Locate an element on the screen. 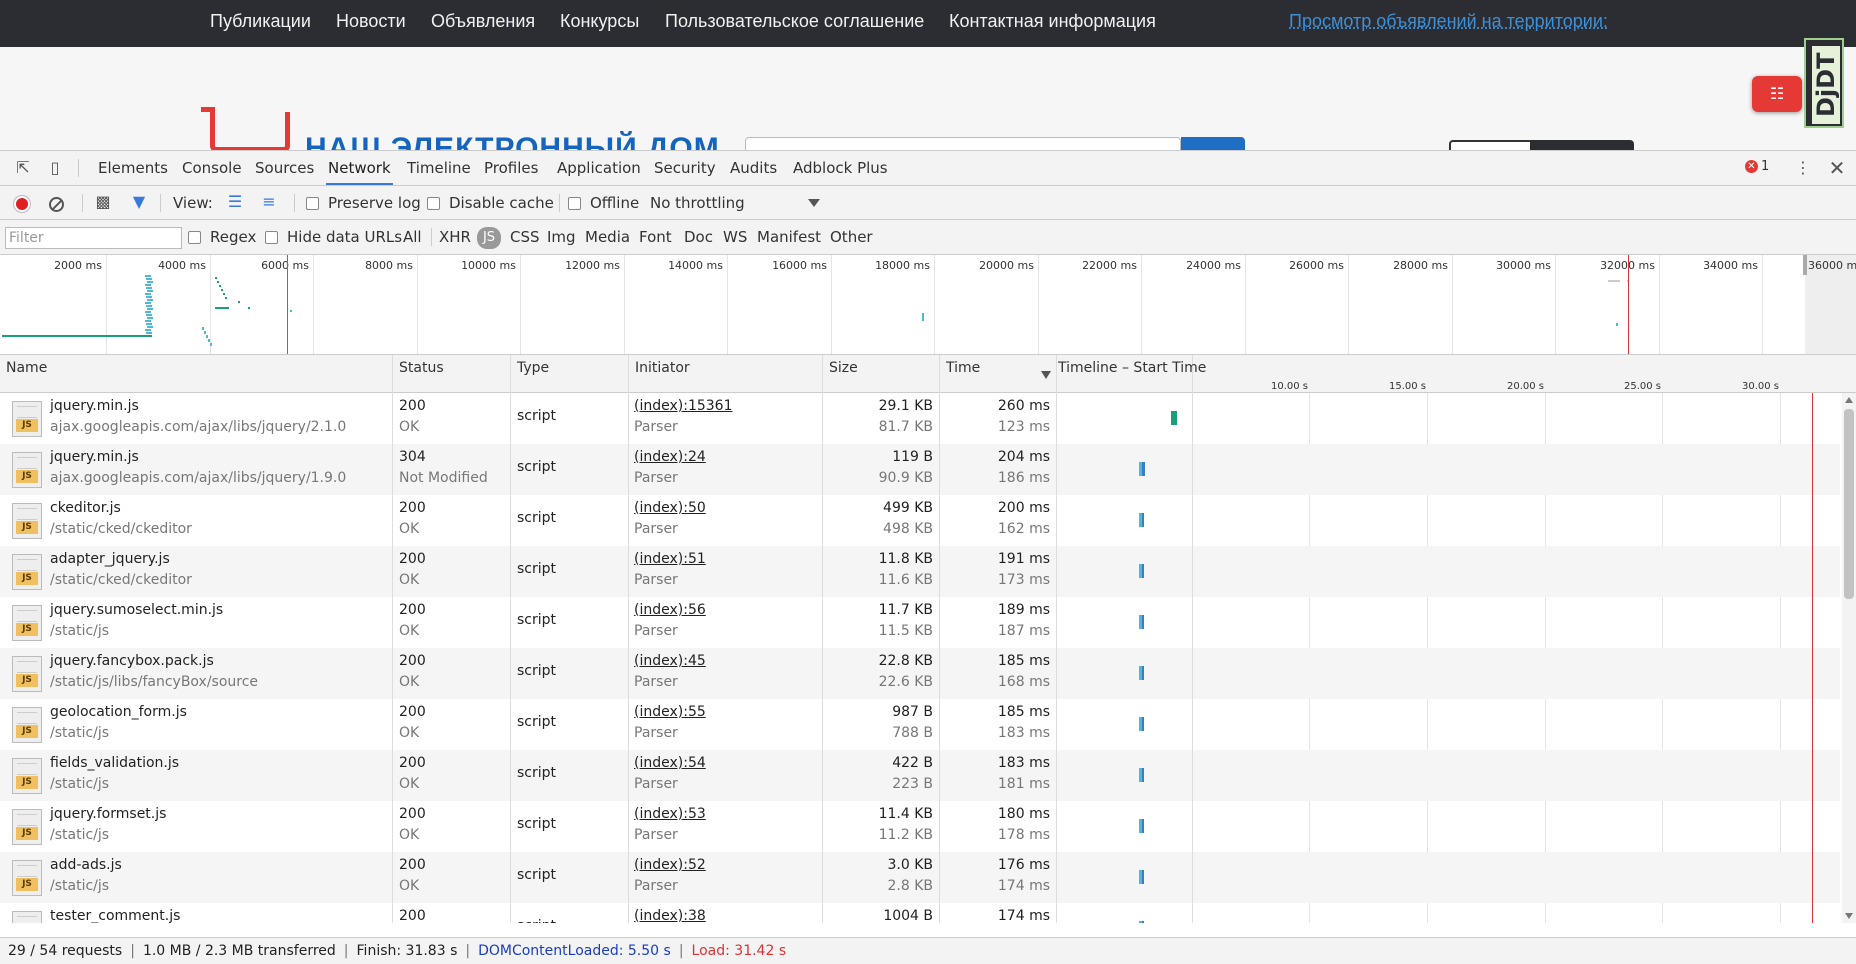  filter-xhr: XHR is located at coordinates (455, 237).